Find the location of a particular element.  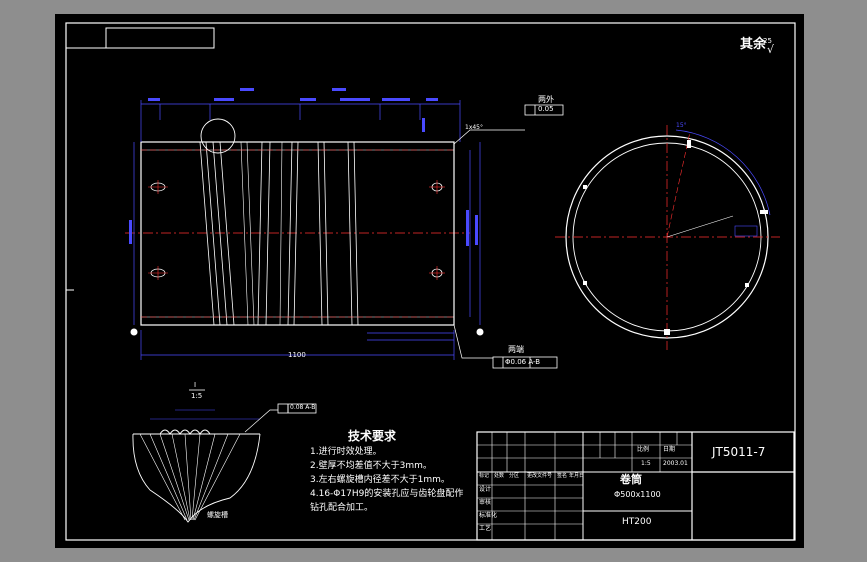

detail-scale: 1:5 is located at coordinates (197, 396).